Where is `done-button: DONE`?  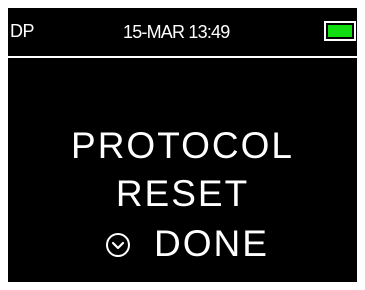
done-button: DONE is located at coordinates (182, 244).